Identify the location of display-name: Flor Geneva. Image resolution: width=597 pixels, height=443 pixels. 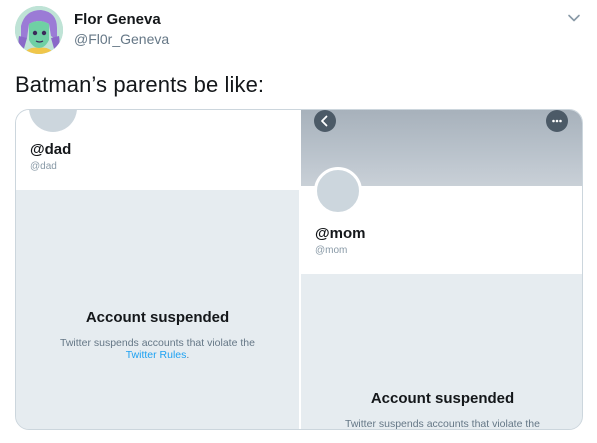
(117, 19).